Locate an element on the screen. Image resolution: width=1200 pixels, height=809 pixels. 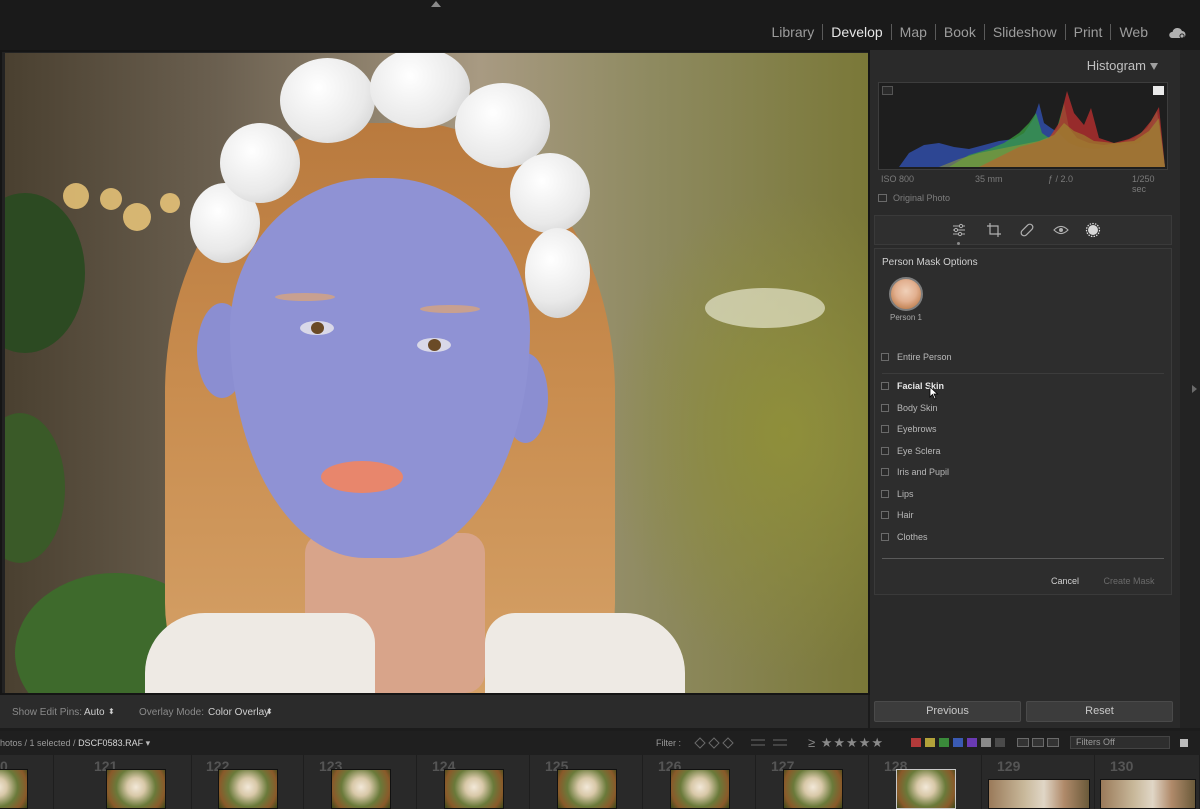
original-photo-toggle: Original Photo is located at coordinates (914, 198).